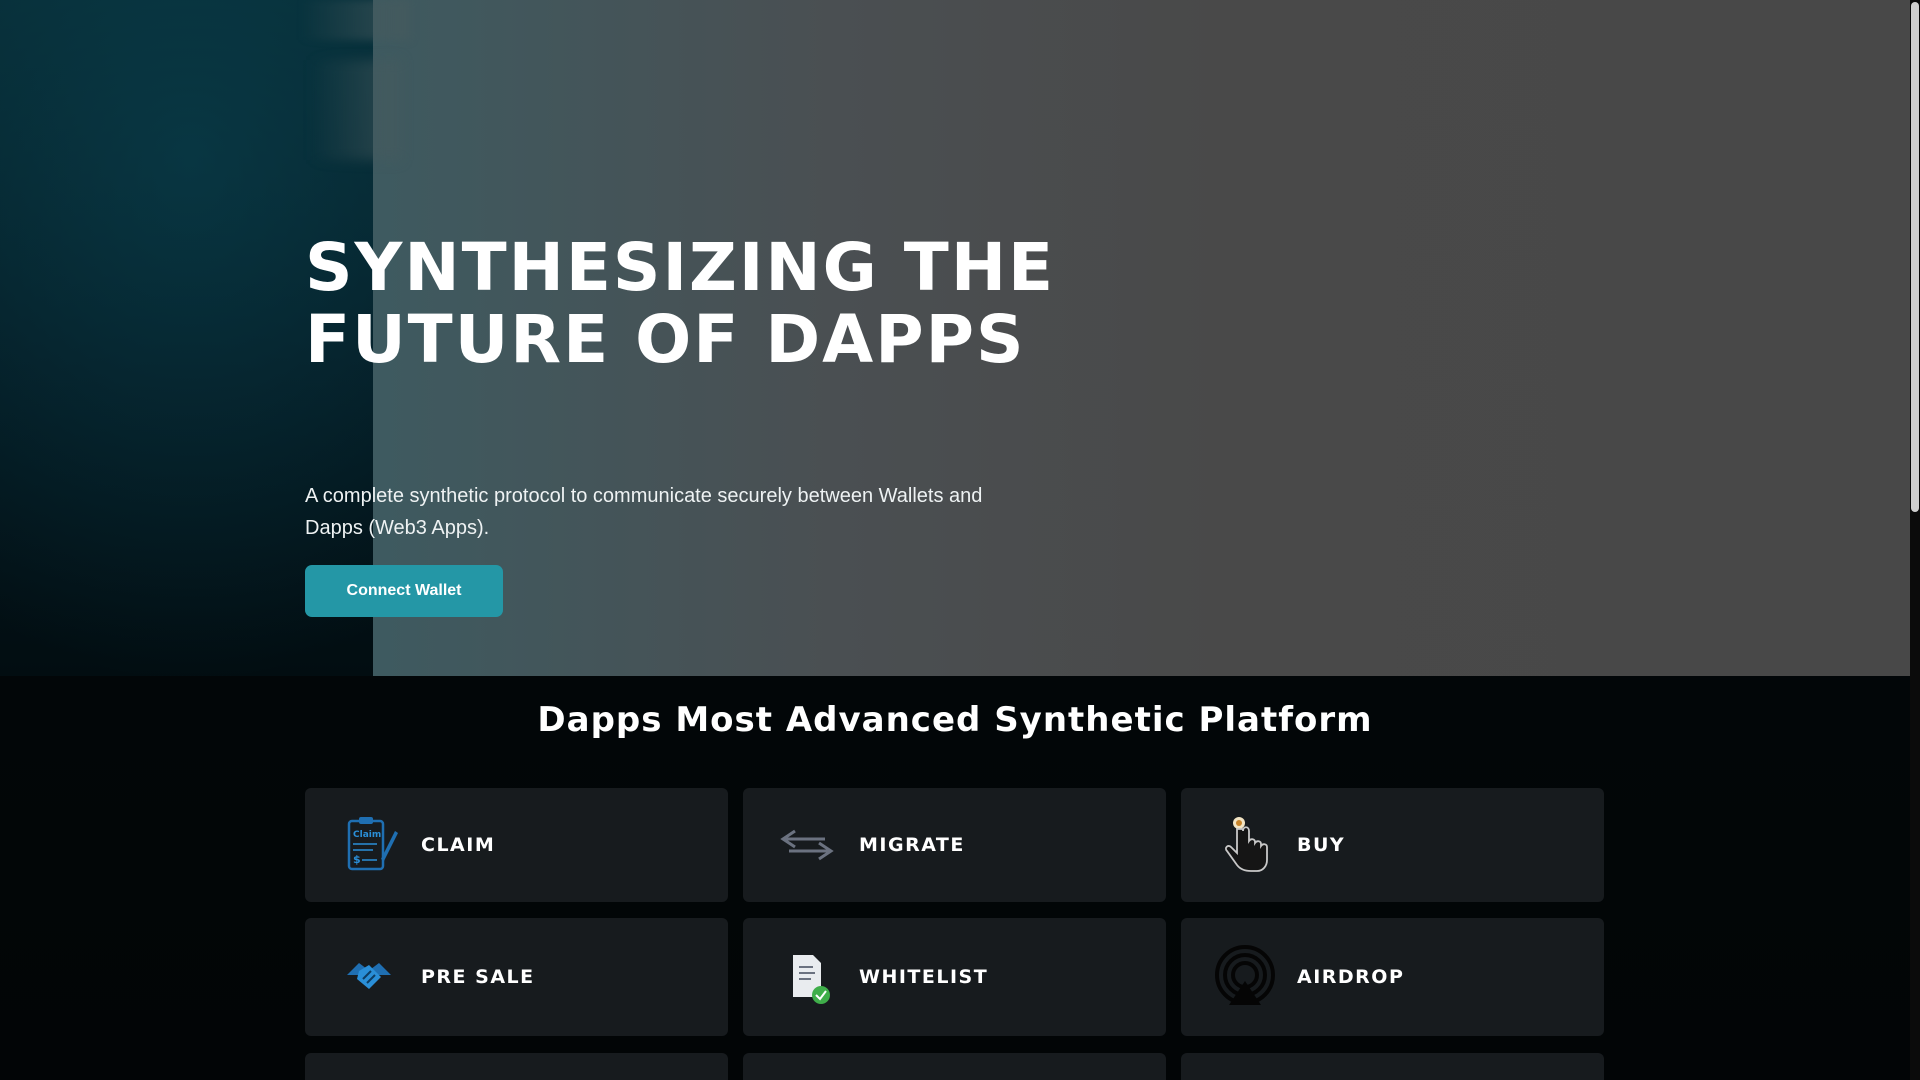  I want to click on feature-card-airdrop: AIRDROP, so click(1392, 977).